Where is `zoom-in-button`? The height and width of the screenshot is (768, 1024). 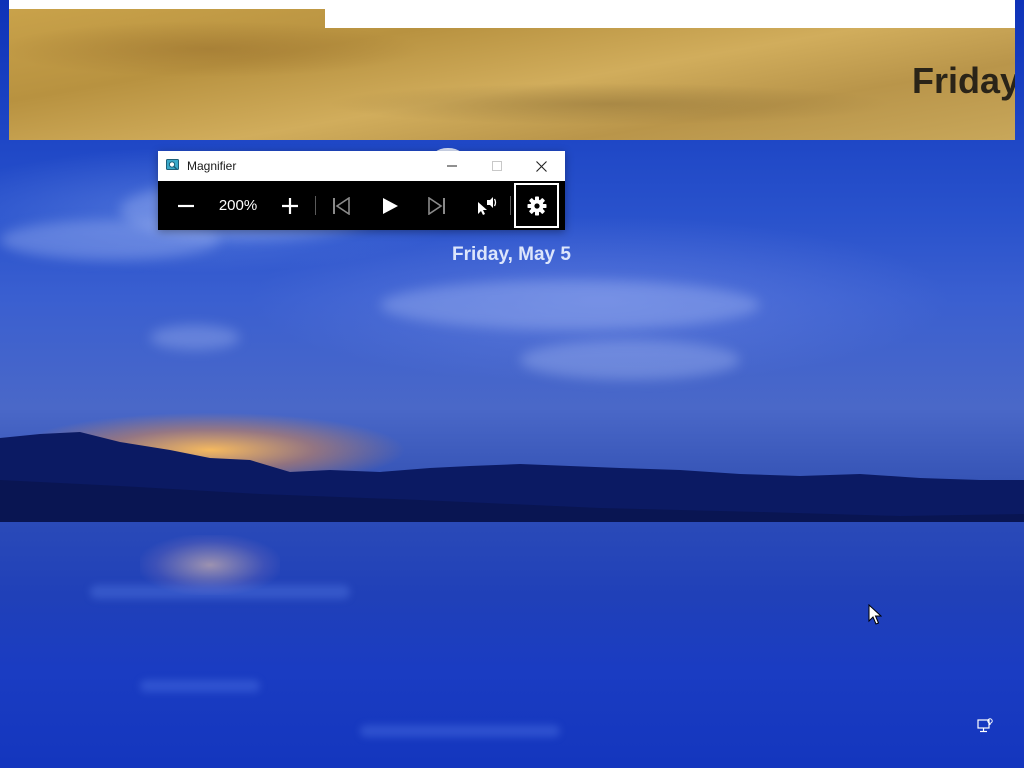 zoom-in-button is located at coordinates (290, 205).